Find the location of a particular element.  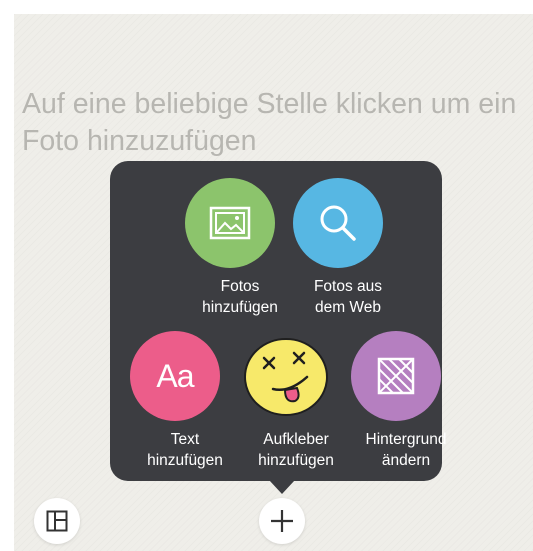

layout-button is located at coordinates (57, 521).